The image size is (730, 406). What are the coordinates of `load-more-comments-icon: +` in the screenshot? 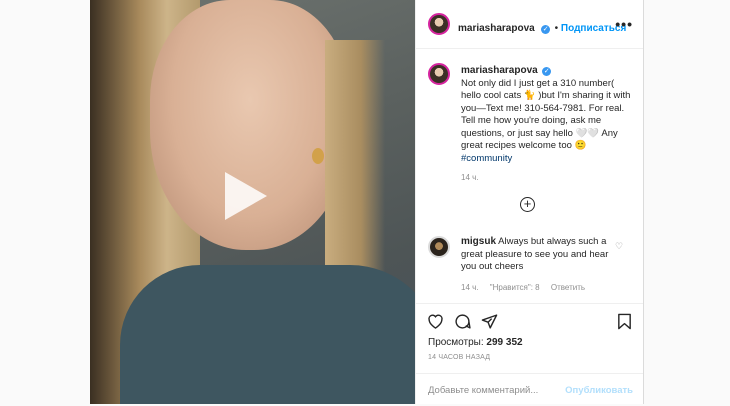 It's located at (527, 204).